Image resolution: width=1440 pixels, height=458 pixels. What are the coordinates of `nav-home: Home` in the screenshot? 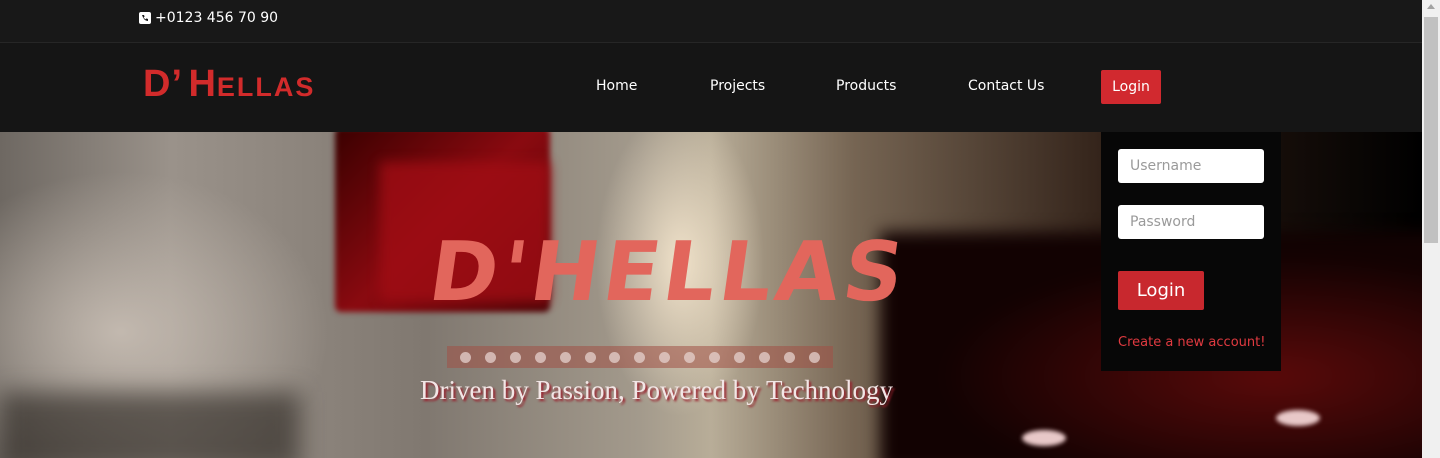 It's located at (616, 86).